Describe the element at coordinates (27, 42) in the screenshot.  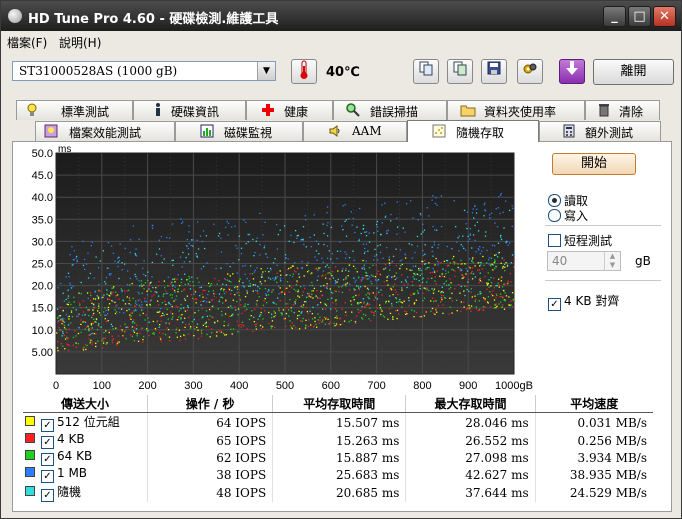
I see `menu-file: 檔案(F)` at that location.